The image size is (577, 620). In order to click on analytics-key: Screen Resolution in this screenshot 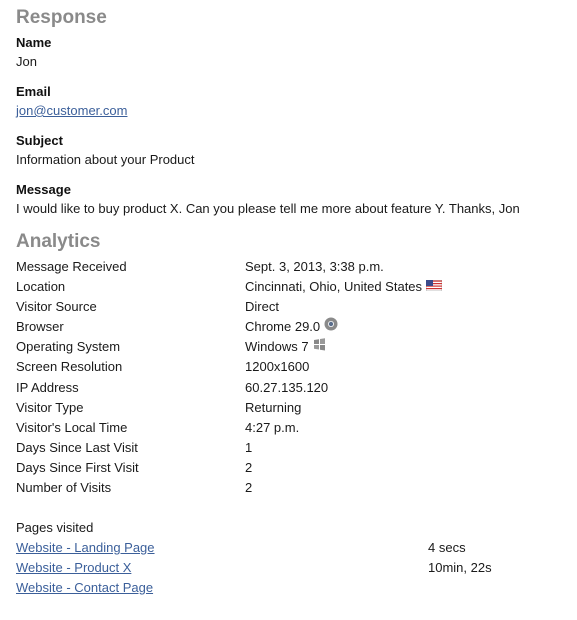, I will do `click(69, 367)`.